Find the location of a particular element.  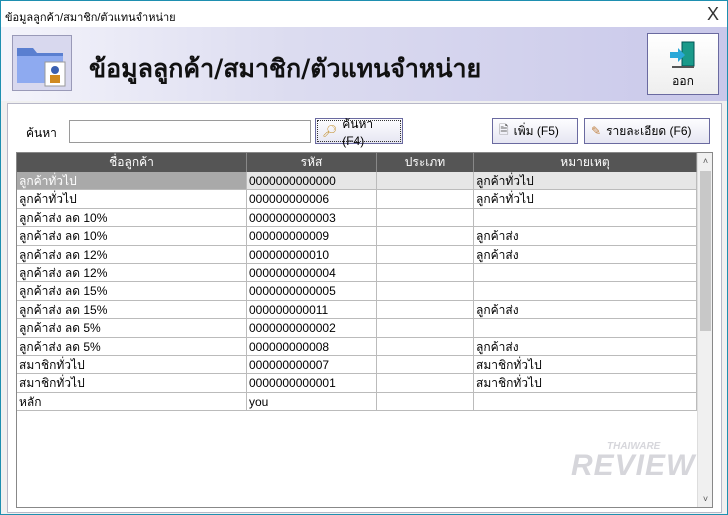

cell-code: 0000000000003 is located at coordinates (312, 217).